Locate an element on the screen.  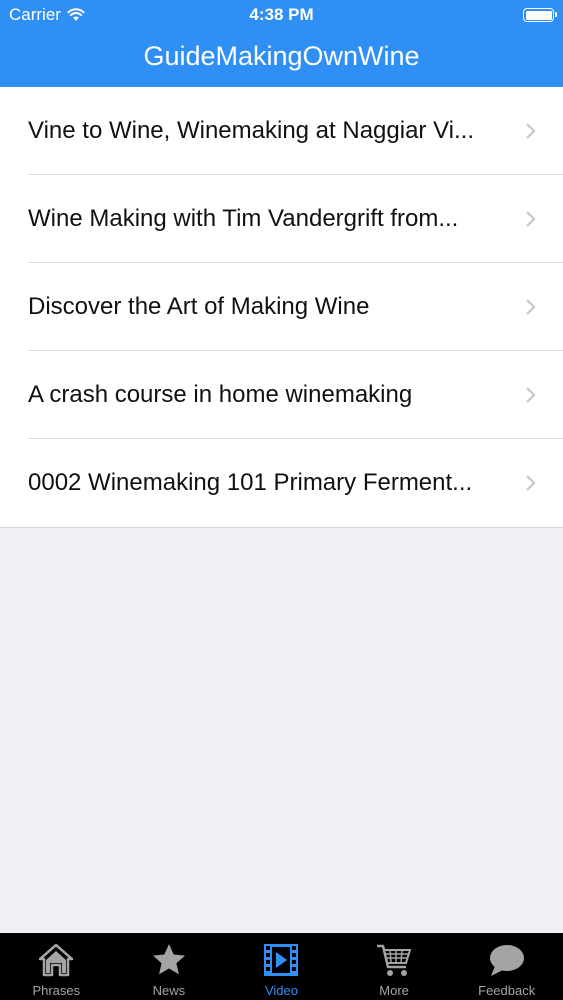
tab-label: Video is located at coordinates (281, 990).